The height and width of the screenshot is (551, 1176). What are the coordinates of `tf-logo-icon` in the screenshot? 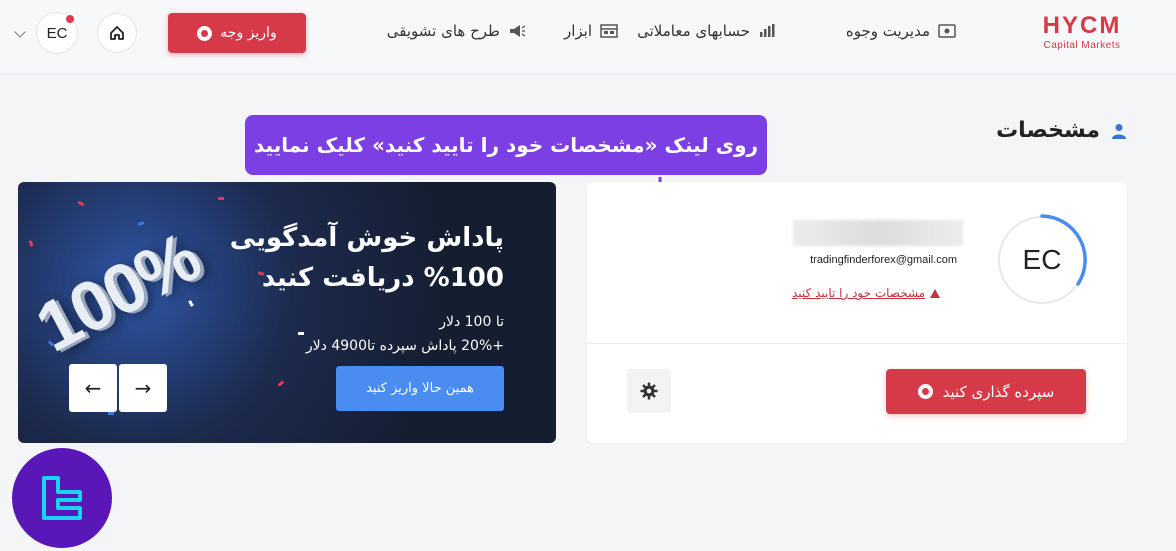 It's located at (62, 498).